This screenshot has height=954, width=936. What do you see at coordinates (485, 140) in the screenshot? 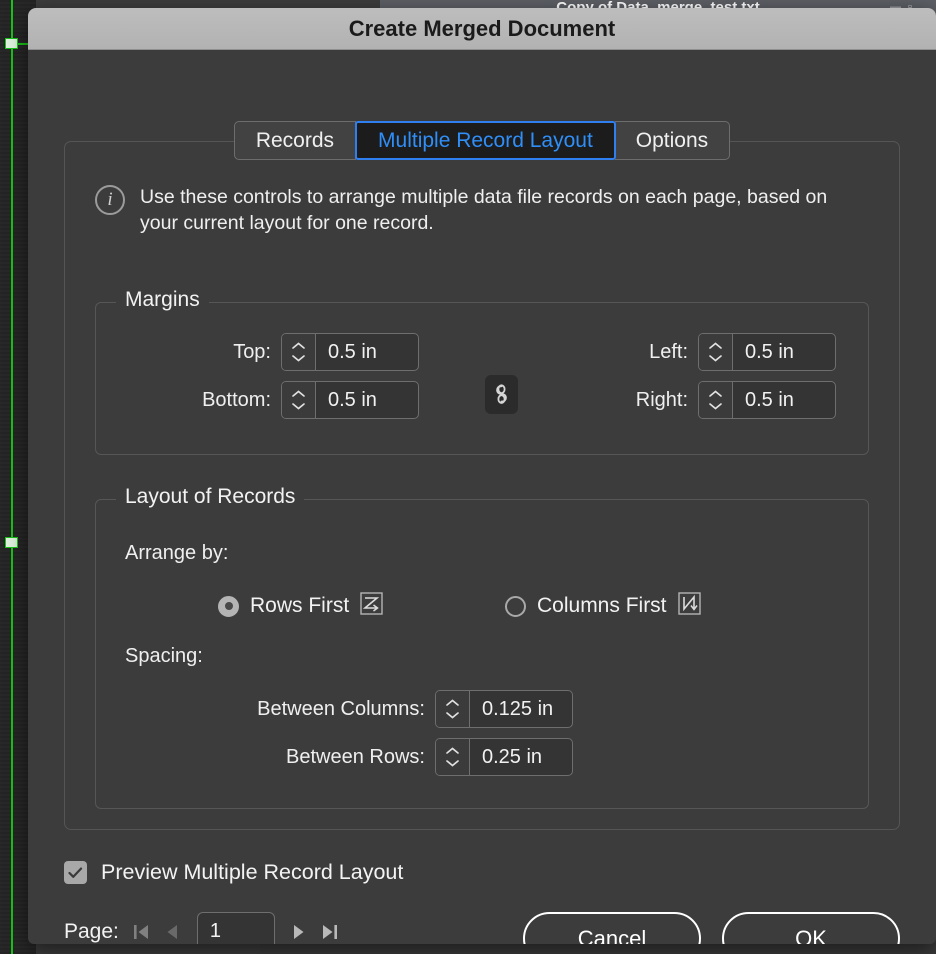
I see `tab-multiple-record-layout: Multiple Record Layout` at bounding box center [485, 140].